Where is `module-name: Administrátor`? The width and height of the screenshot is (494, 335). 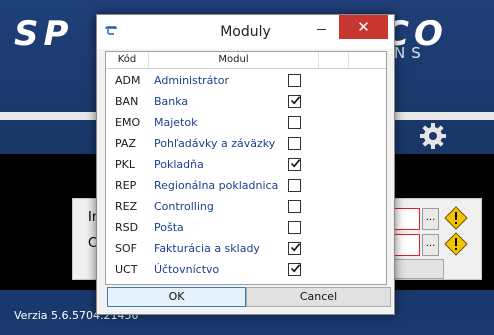
module-name: Administrátor is located at coordinates (191, 80).